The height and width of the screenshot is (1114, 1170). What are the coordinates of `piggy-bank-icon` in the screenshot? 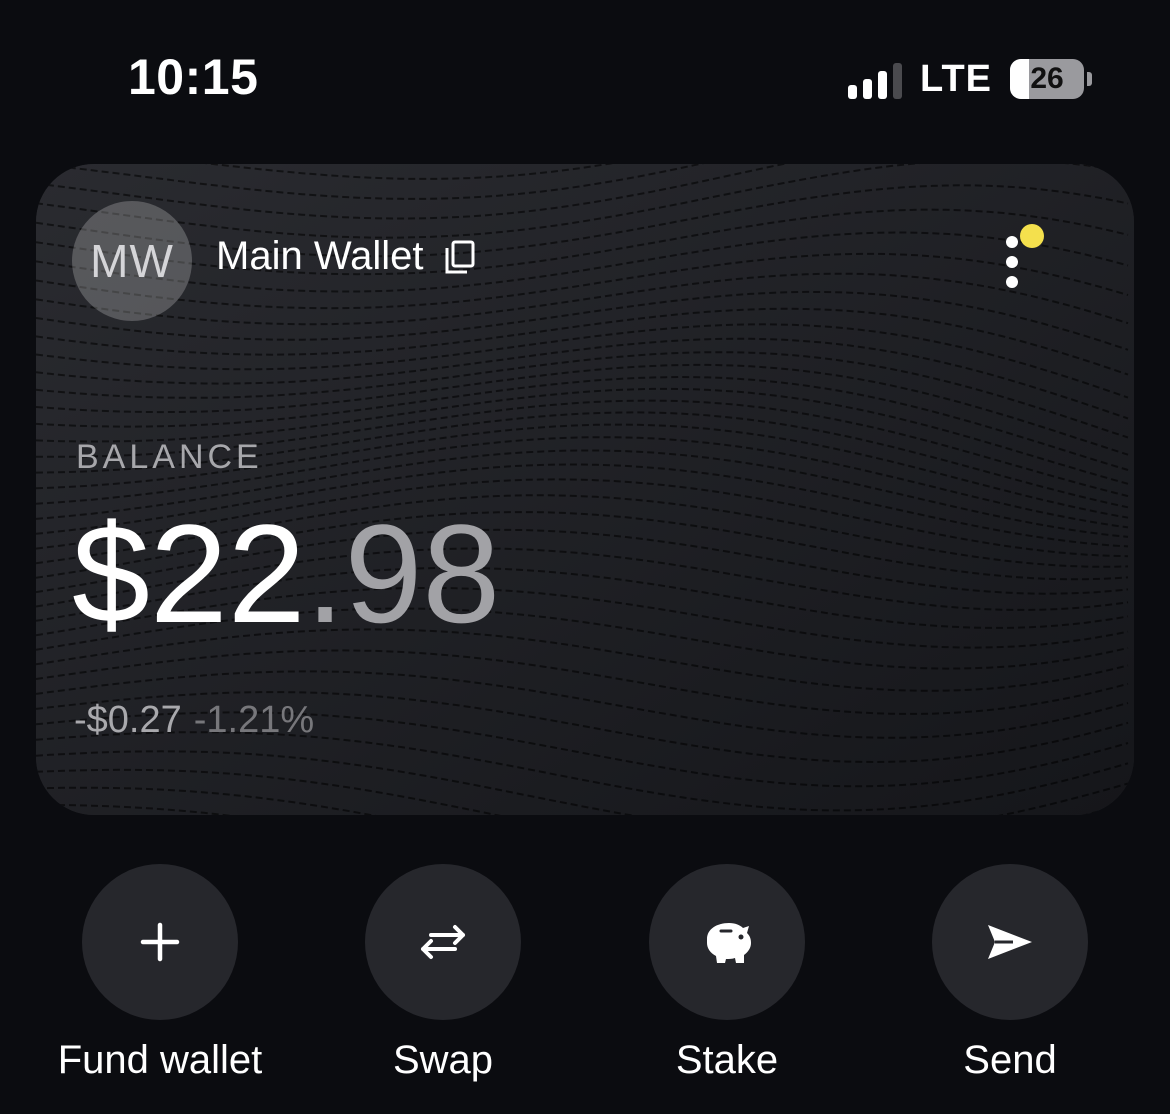 It's located at (729, 943).